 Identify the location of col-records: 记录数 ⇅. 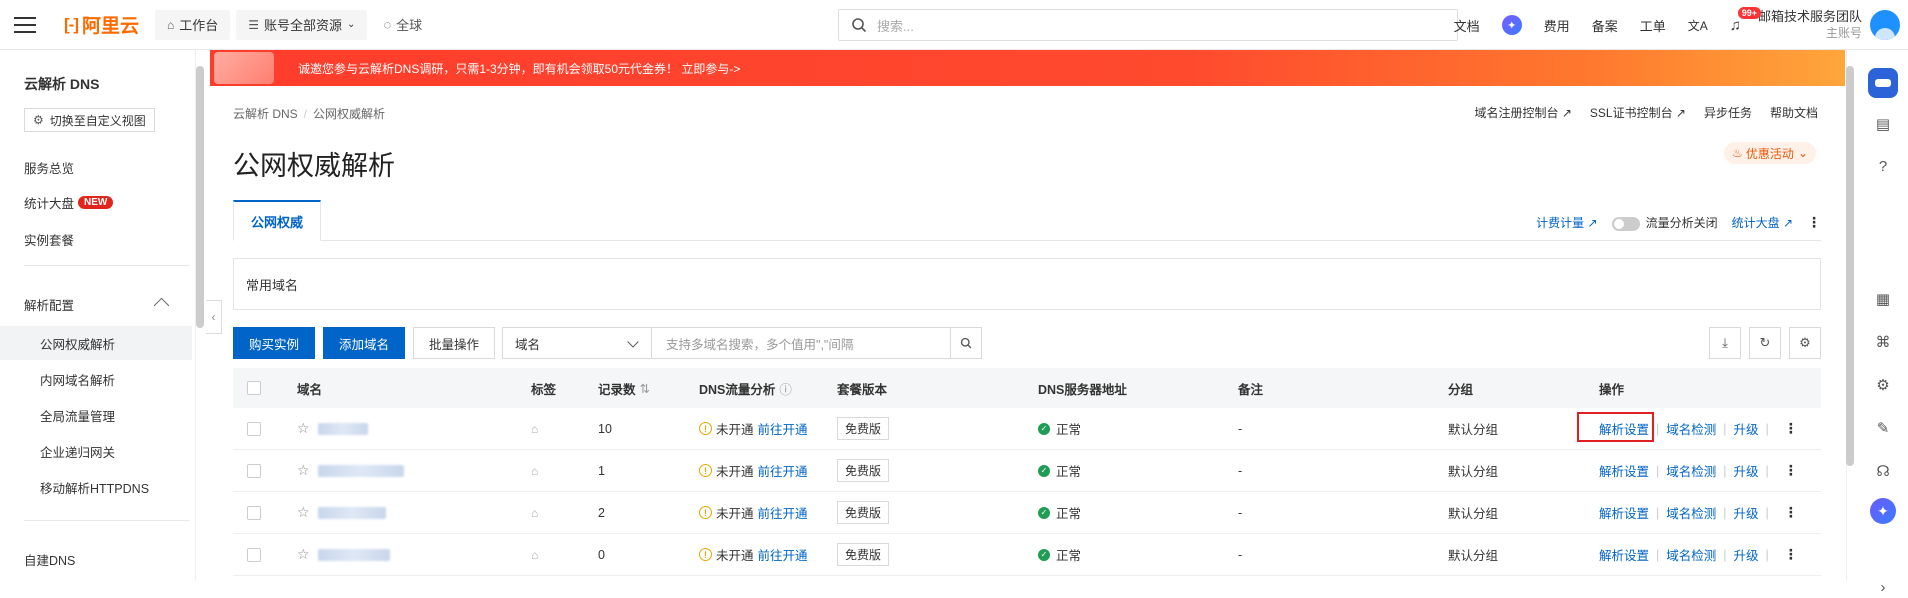
(624, 388).